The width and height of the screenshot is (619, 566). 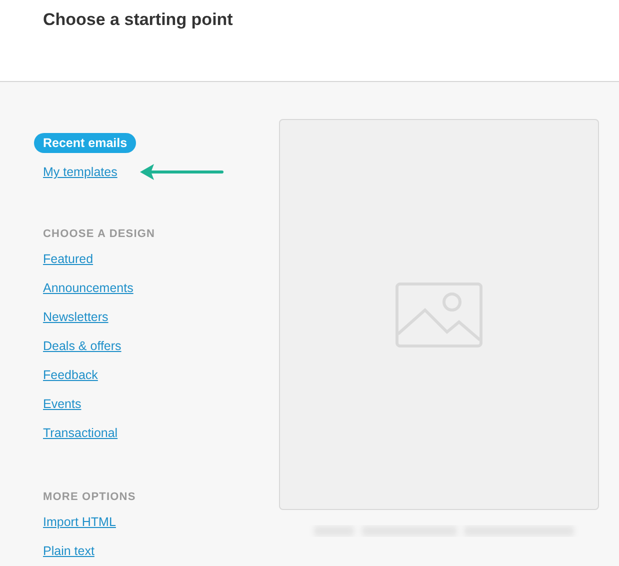 I want to click on page-title: Choose a starting point, so click(x=138, y=20).